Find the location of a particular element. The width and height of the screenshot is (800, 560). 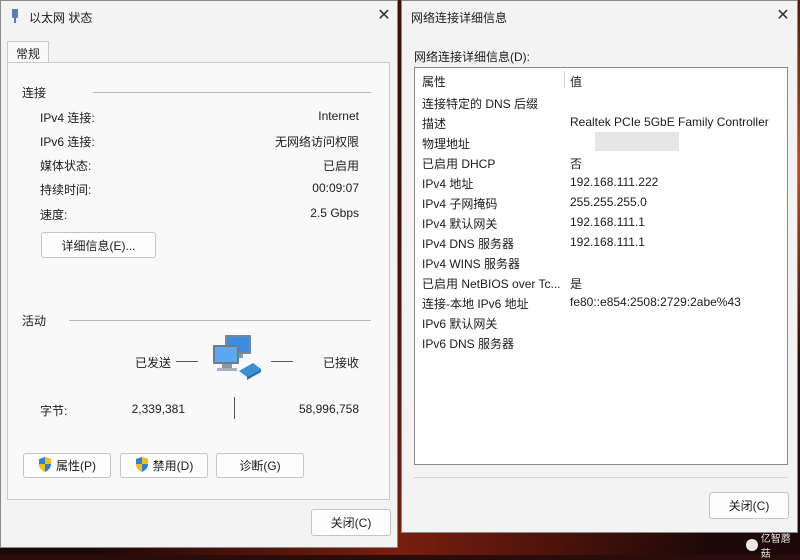

window-title: 以太网 状态 is located at coordinates (61, 18).